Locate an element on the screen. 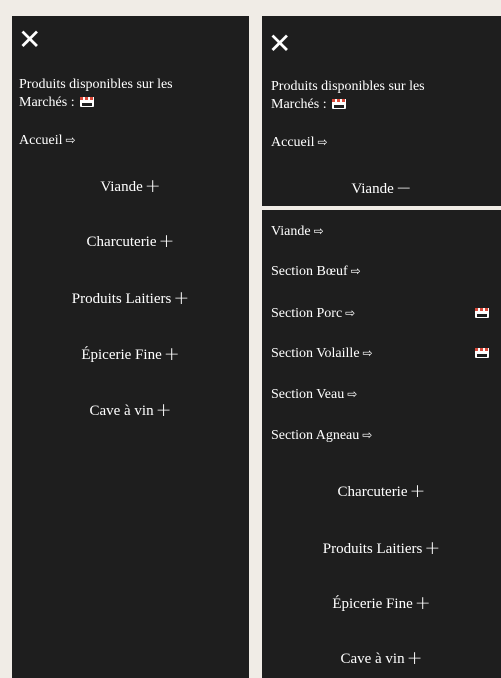 This screenshot has width=501, height=678. submenu-item-section-agneau: Section Agneau ⇨ is located at coordinates (321, 435).